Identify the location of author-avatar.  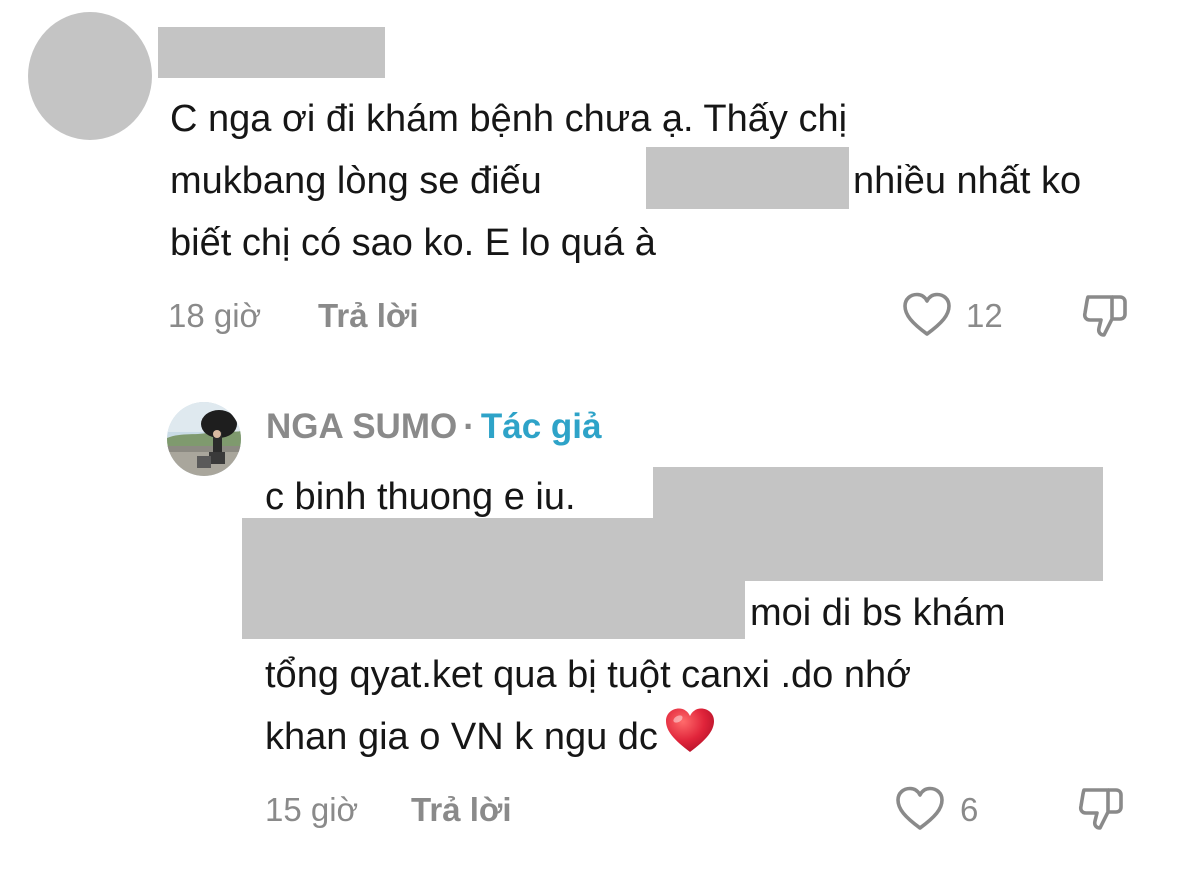
(204, 439).